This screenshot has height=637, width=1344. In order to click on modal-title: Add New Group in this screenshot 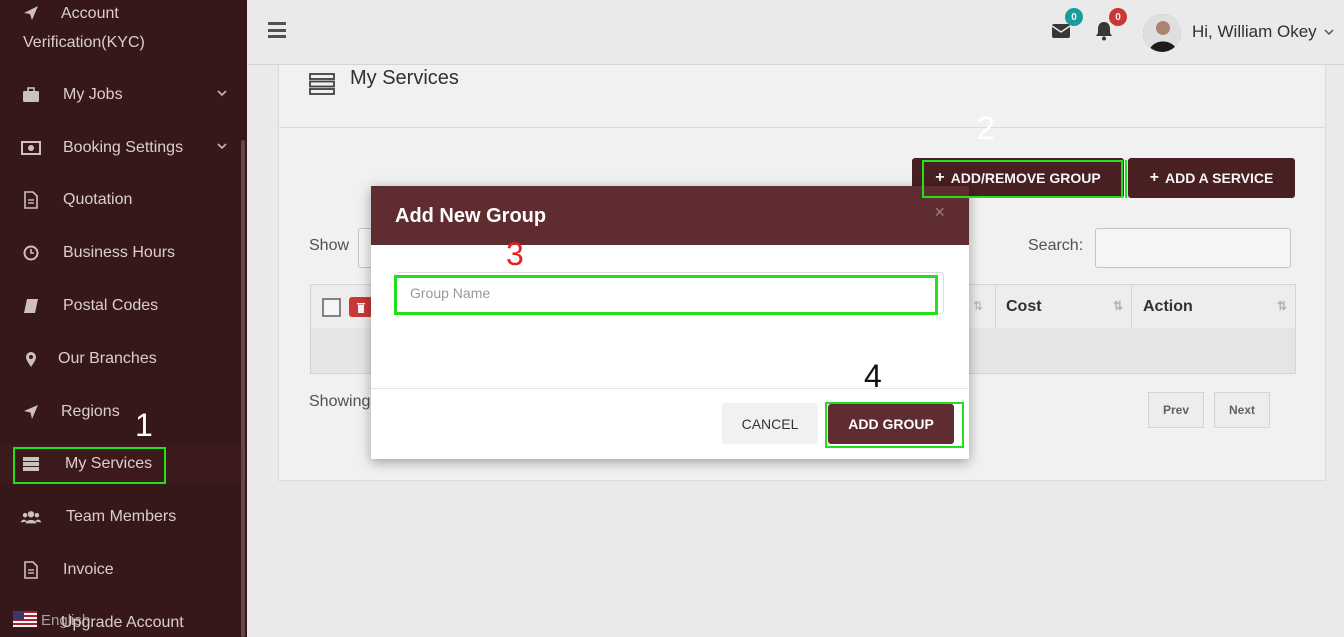, I will do `click(471, 216)`.